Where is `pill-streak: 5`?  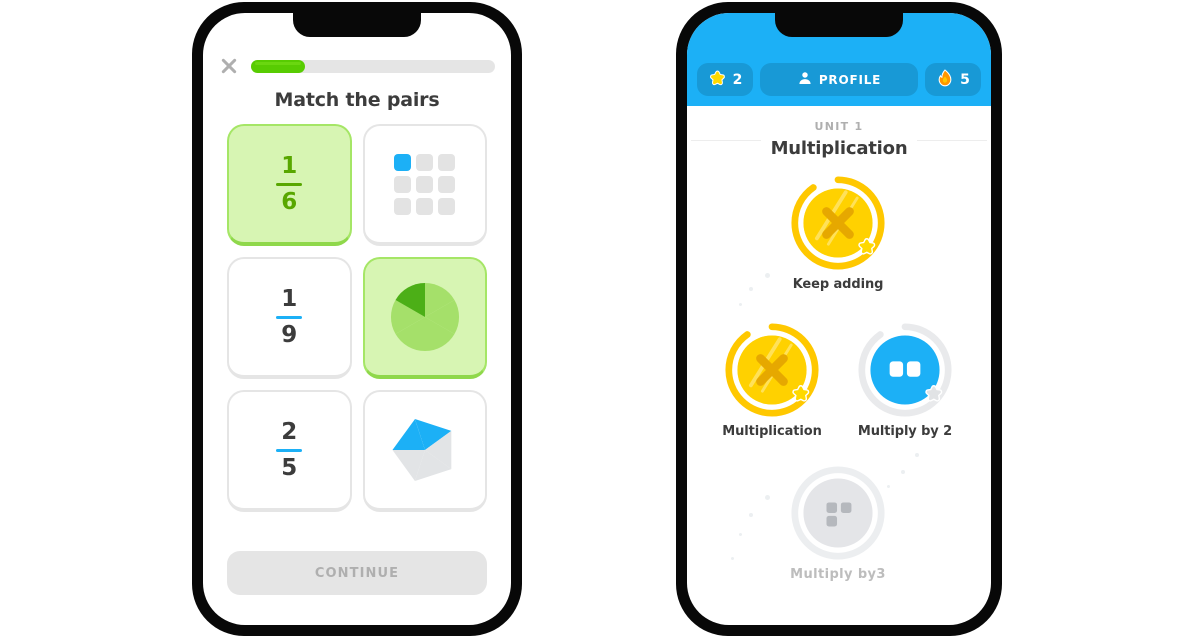
pill-streak: 5 is located at coordinates (953, 79).